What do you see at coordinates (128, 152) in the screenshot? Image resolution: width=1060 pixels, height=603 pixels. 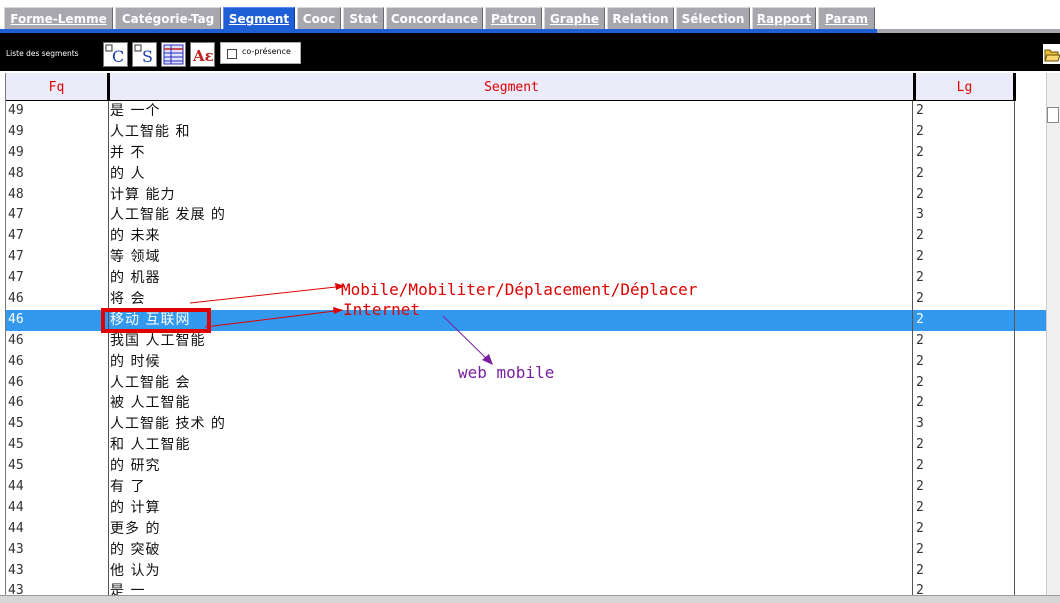 I see `segment-cell: 并 不` at bounding box center [128, 152].